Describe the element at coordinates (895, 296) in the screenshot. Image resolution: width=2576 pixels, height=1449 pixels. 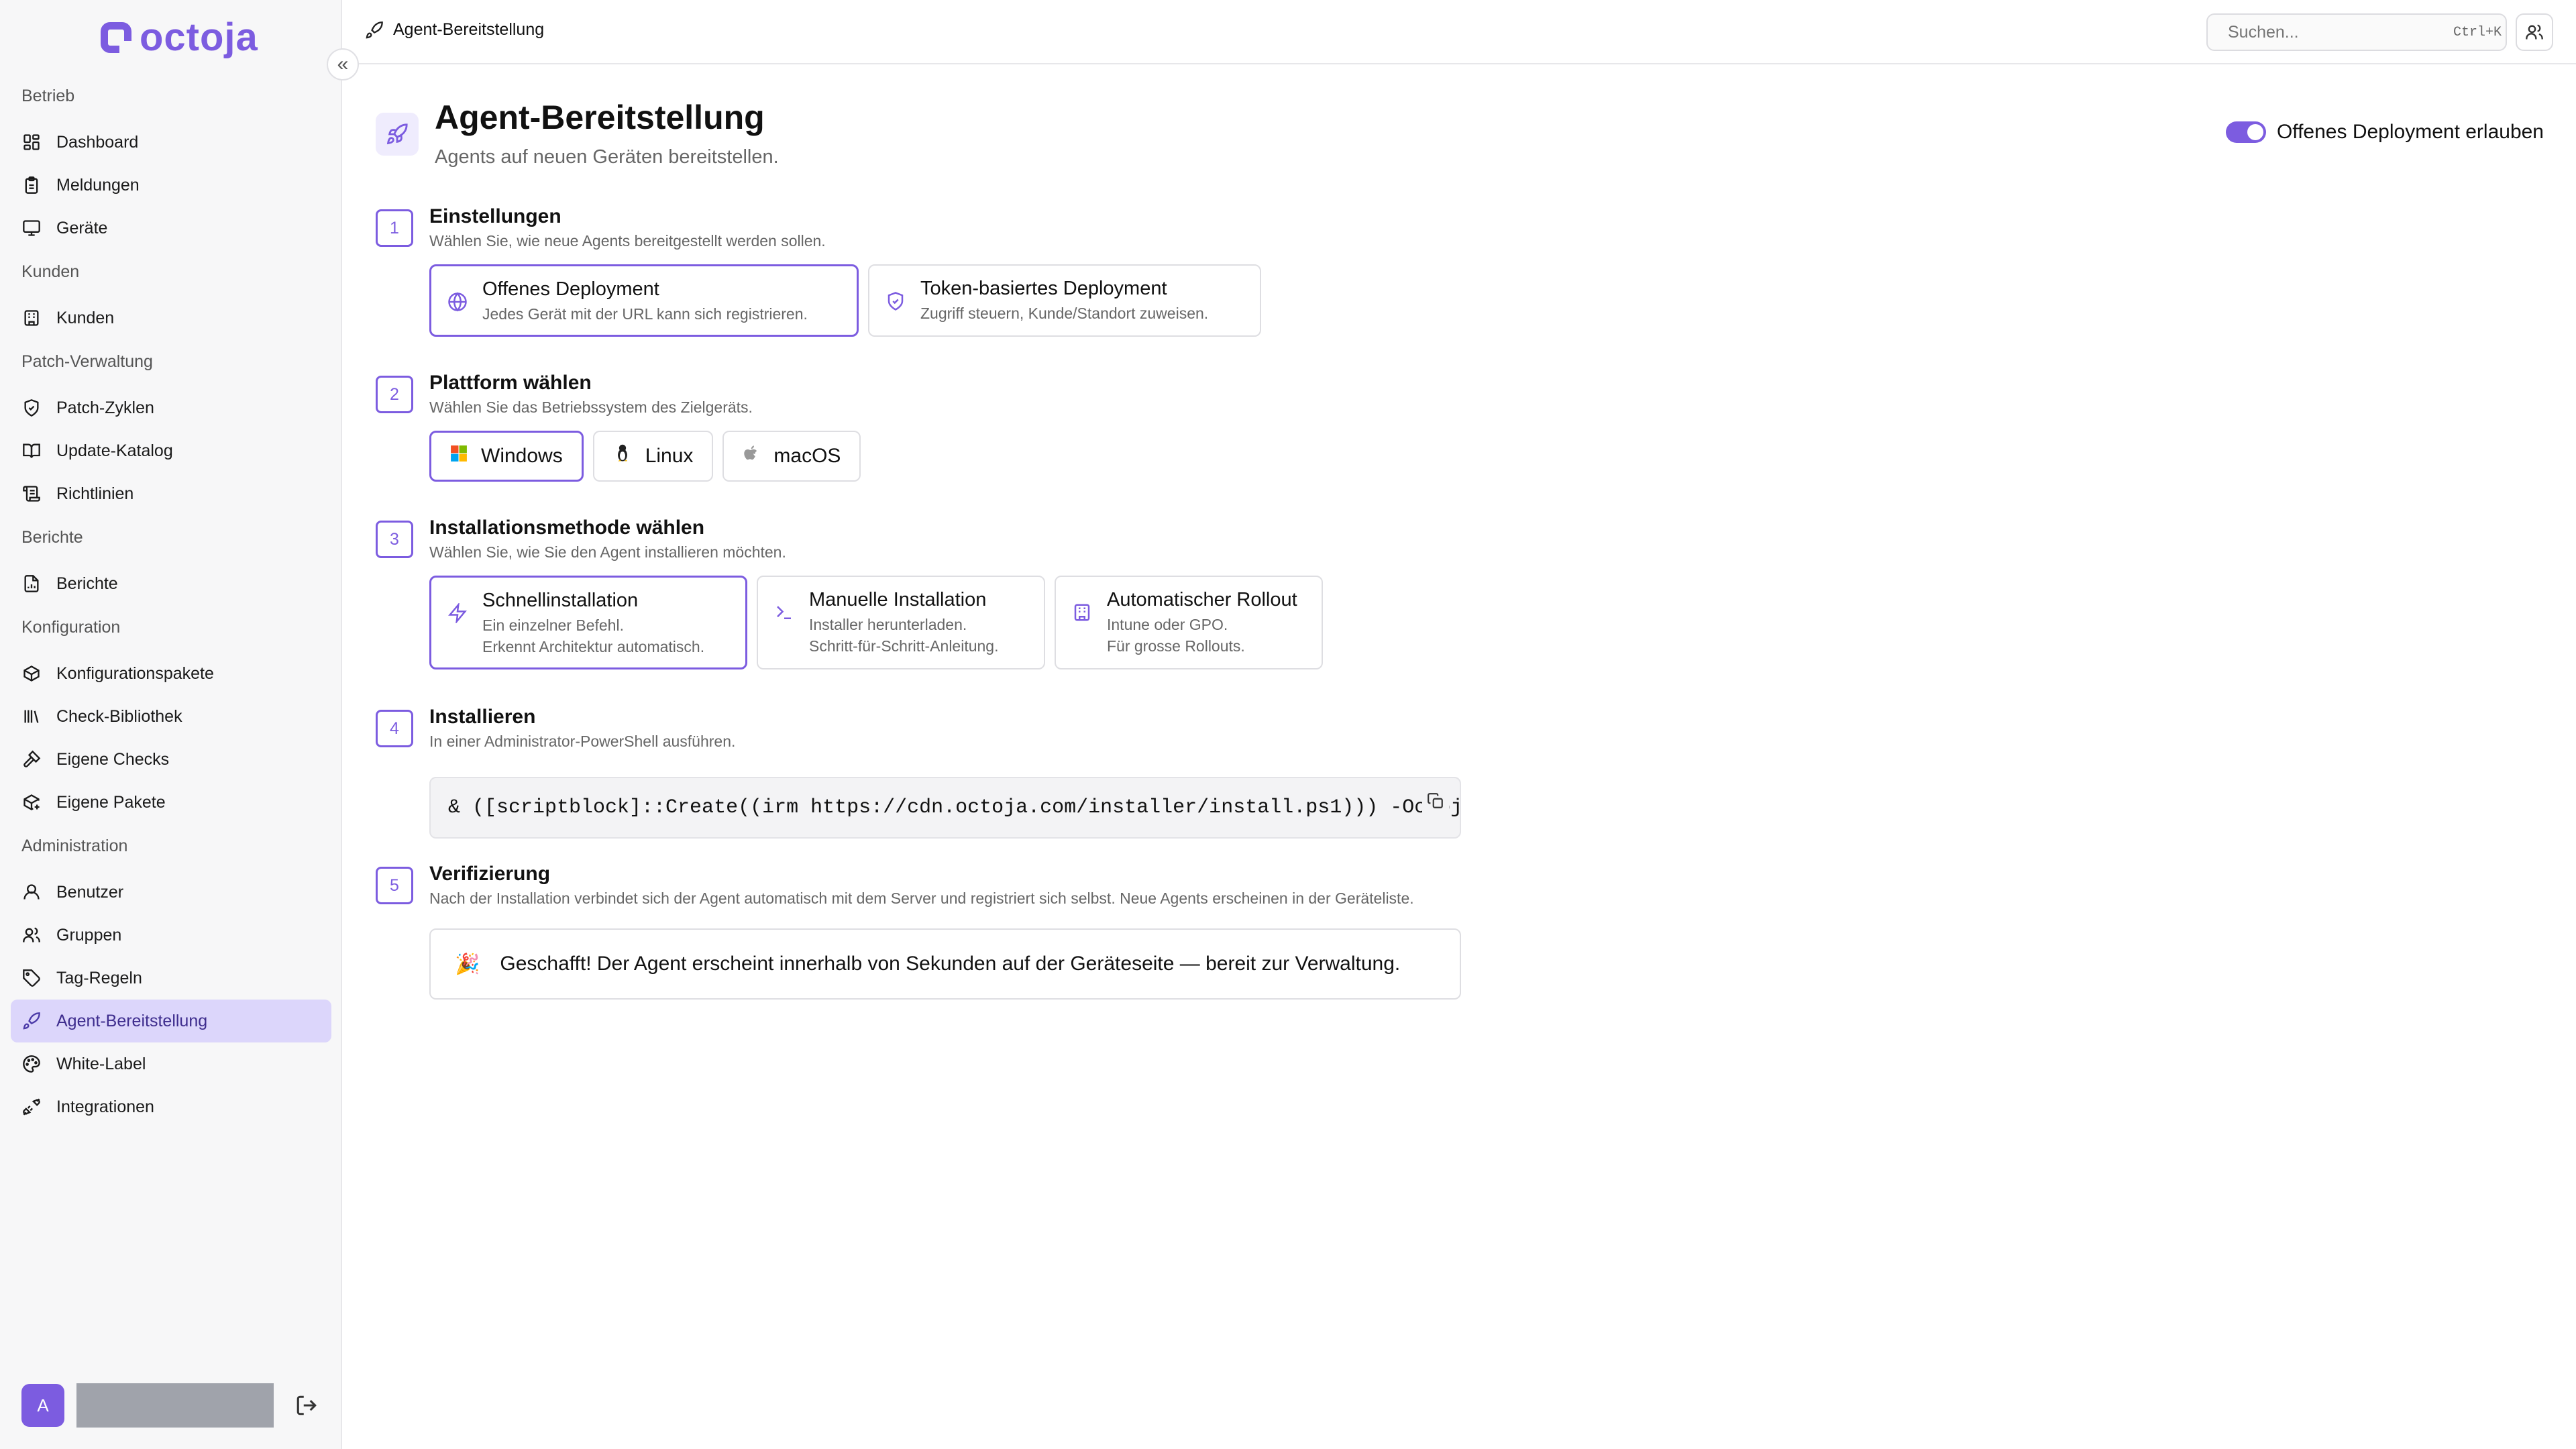
I see `shield-check-icon` at that location.